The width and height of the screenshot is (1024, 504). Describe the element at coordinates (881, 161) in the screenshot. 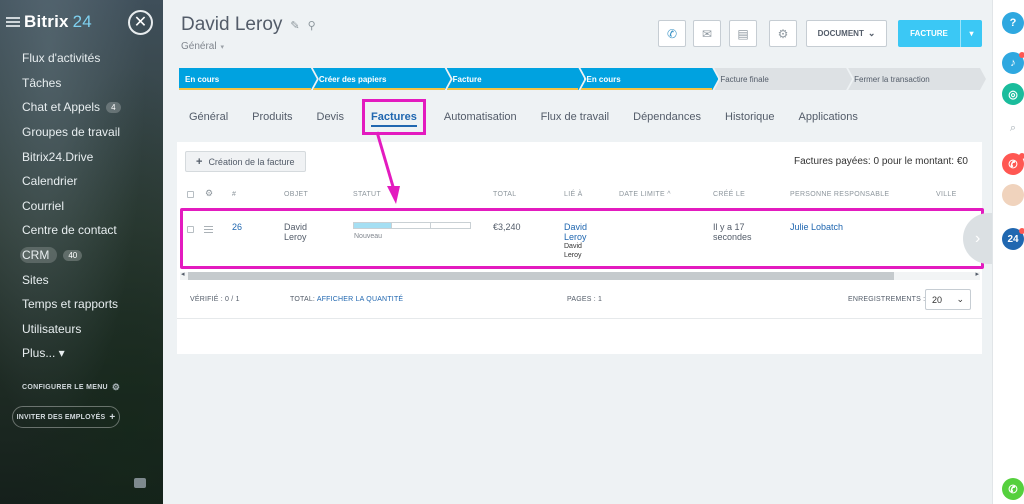

I see `paid-invoices-summary: Factures payées: 0 pour le montant: €0` at that location.